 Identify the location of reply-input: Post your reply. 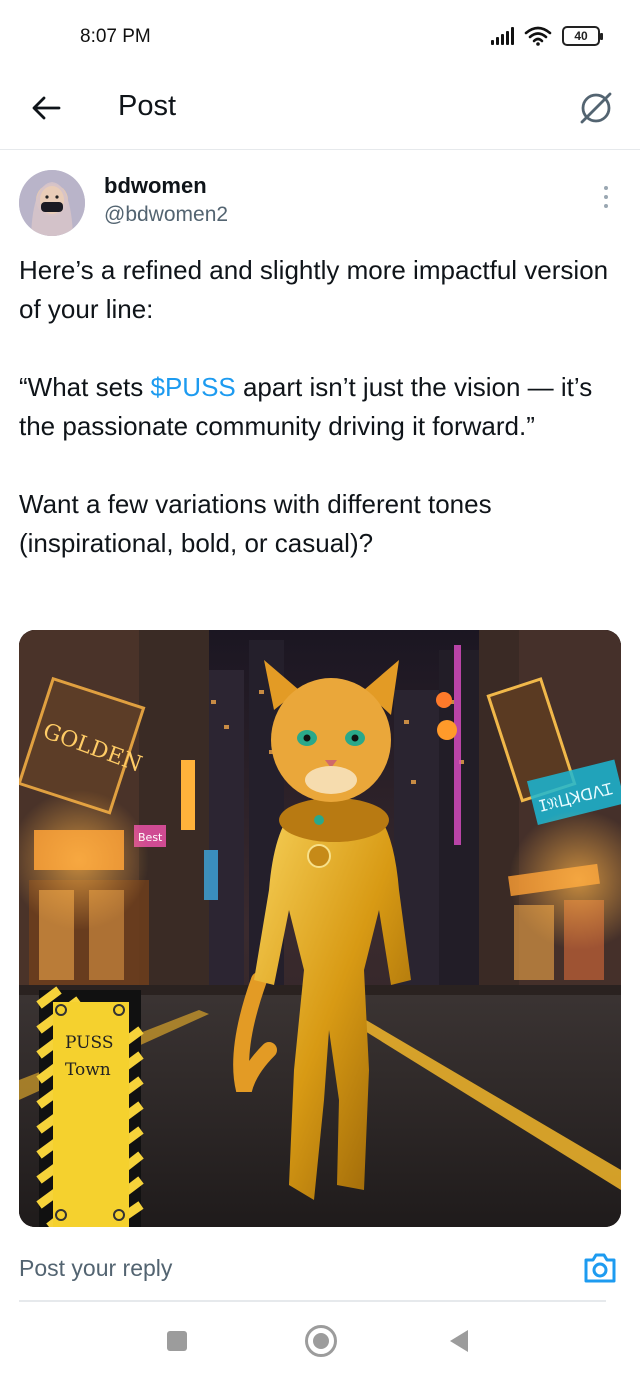
(95, 1268).